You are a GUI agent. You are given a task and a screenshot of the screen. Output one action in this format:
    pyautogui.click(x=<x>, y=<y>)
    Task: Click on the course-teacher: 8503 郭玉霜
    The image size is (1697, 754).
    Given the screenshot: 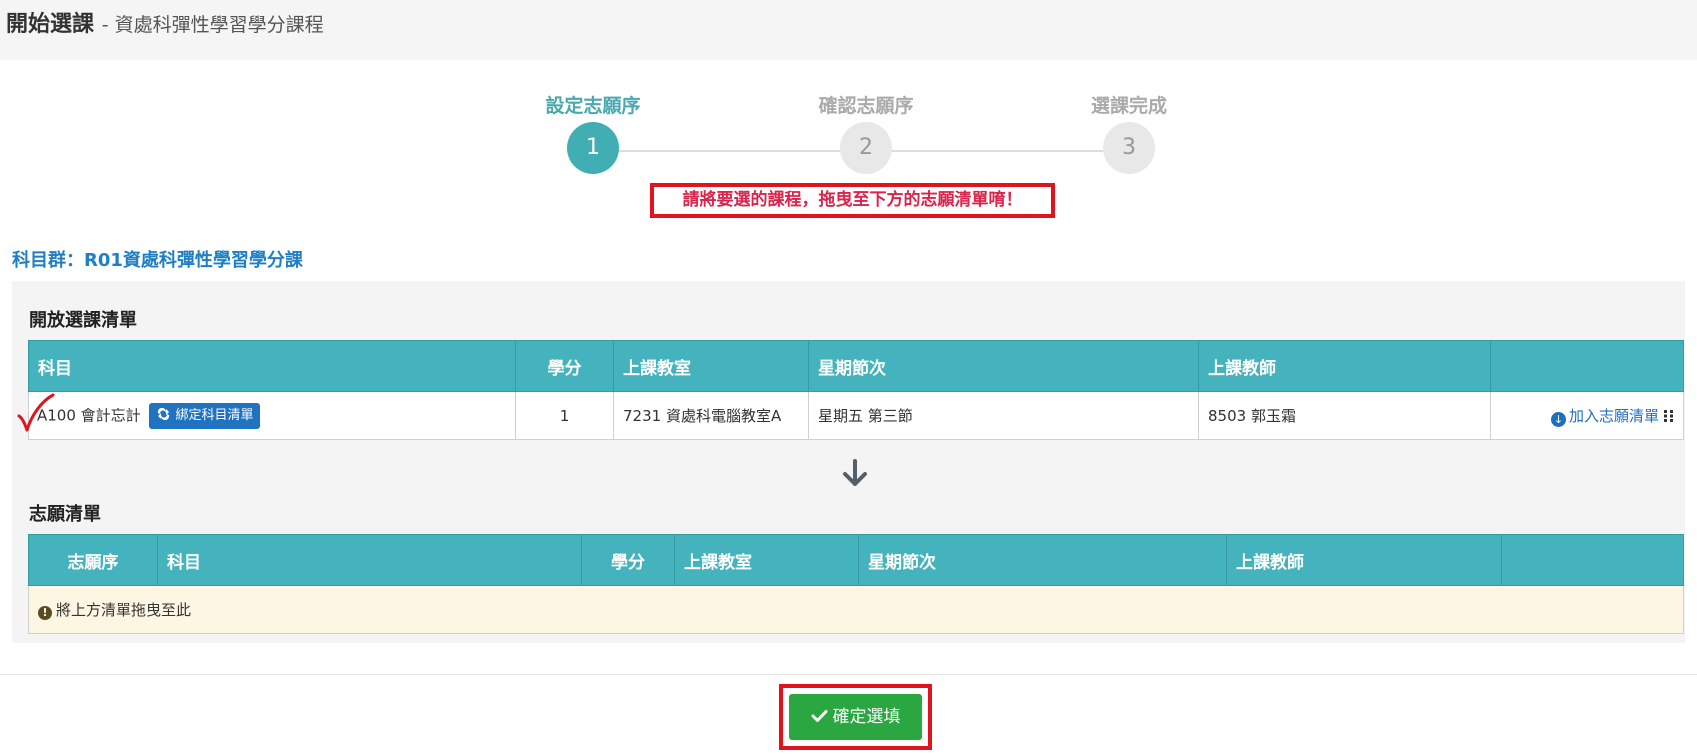 What is the action you would take?
    pyautogui.click(x=1344, y=415)
    